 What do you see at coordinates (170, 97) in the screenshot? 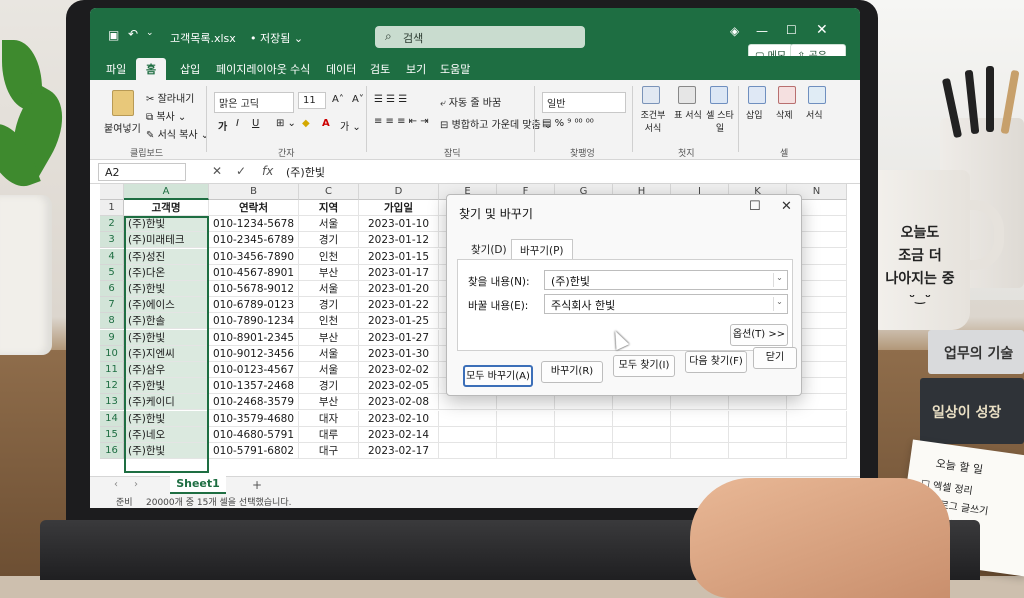
I see `cut-button: ✂ 잘라내기` at bounding box center [170, 97].